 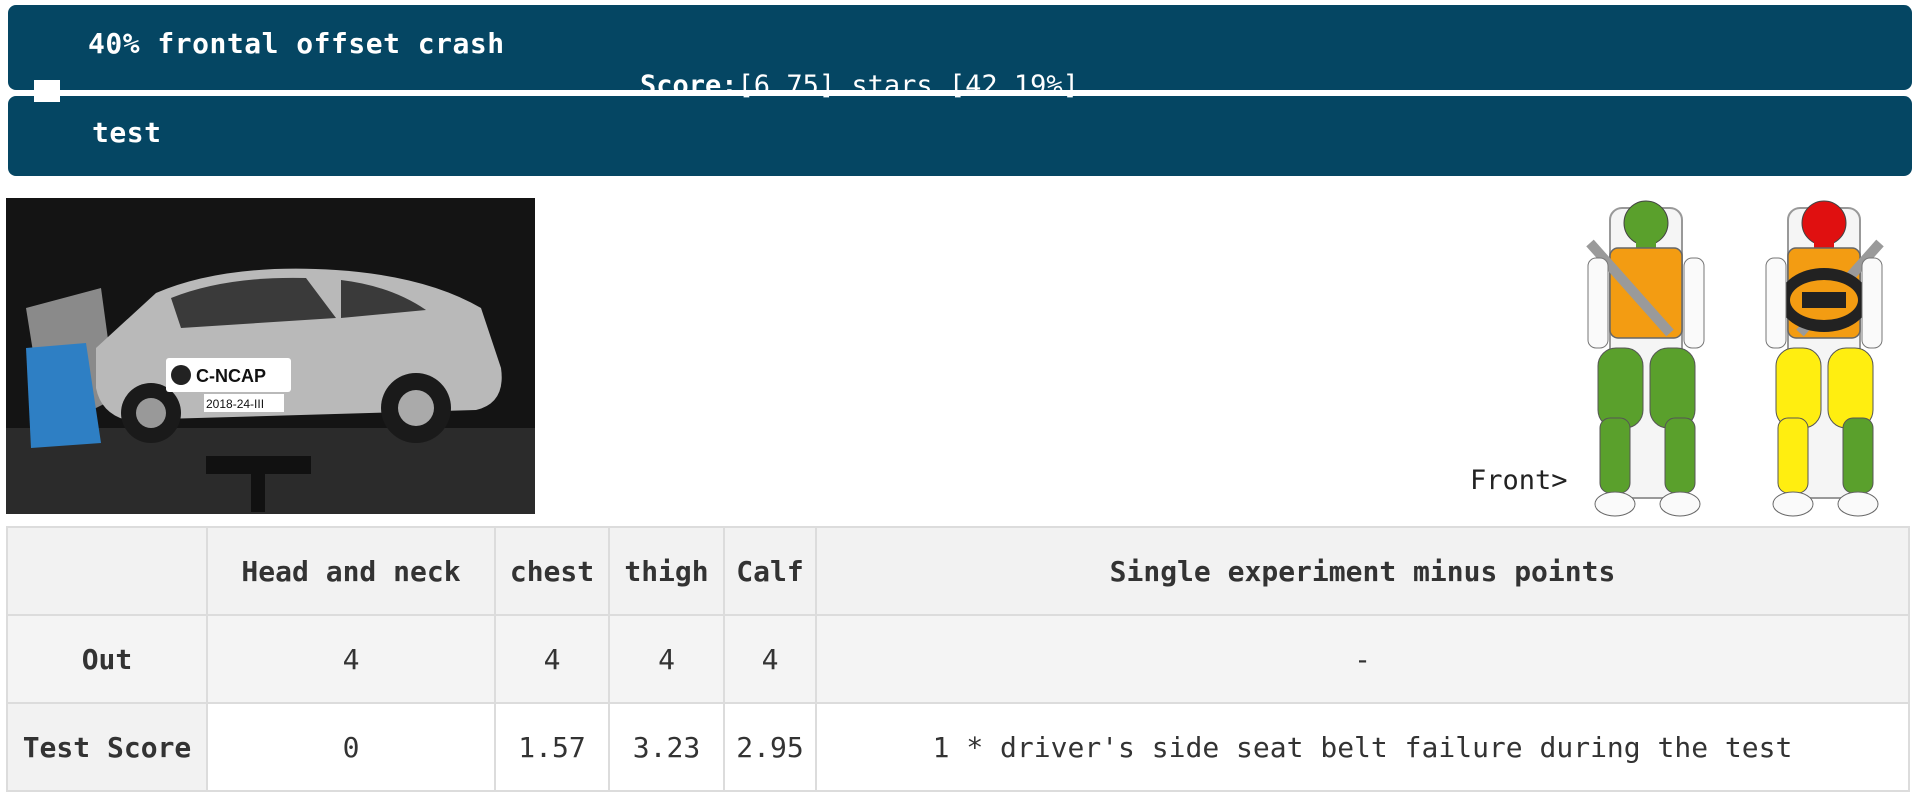 I want to click on row-label: Test Score, so click(x=107, y=747).